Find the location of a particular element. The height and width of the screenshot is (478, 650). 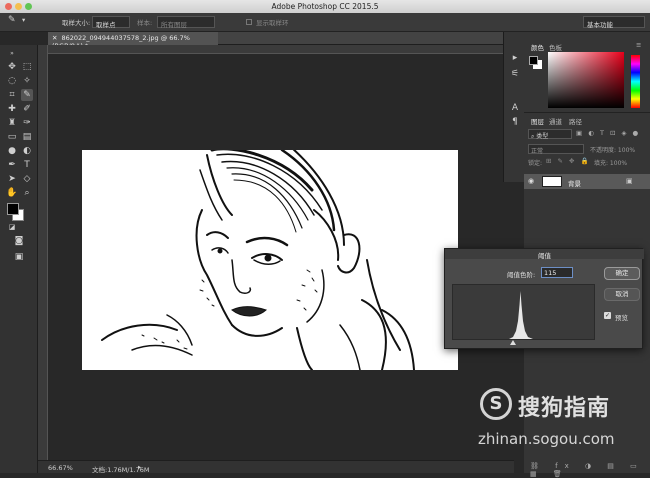

app-title: Adobe Photoshop CC 2015.5 is located at coordinates (325, 6).